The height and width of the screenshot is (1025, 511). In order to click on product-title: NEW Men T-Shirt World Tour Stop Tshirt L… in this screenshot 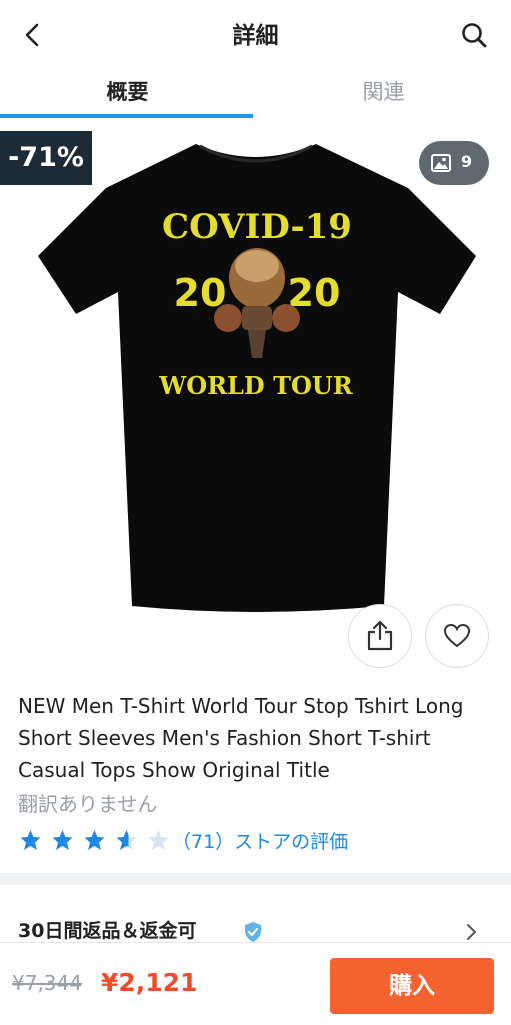, I will do `click(241, 738)`.